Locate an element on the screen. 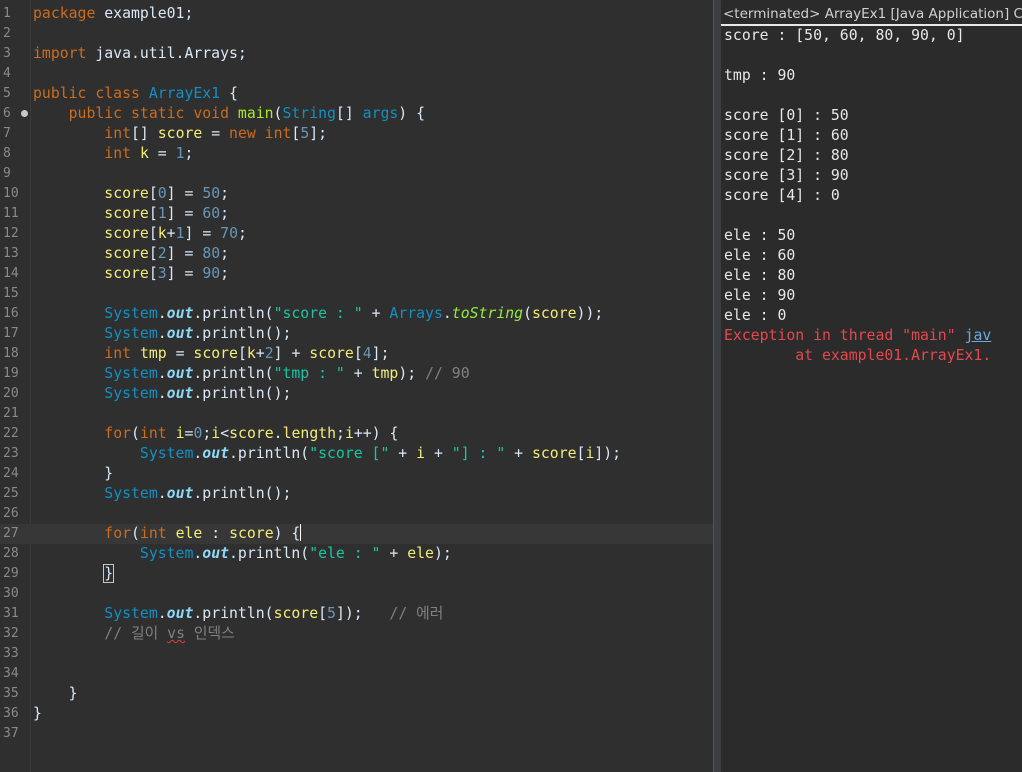 The width and height of the screenshot is (1022, 772). code-token: [ is located at coordinates (153, 213).